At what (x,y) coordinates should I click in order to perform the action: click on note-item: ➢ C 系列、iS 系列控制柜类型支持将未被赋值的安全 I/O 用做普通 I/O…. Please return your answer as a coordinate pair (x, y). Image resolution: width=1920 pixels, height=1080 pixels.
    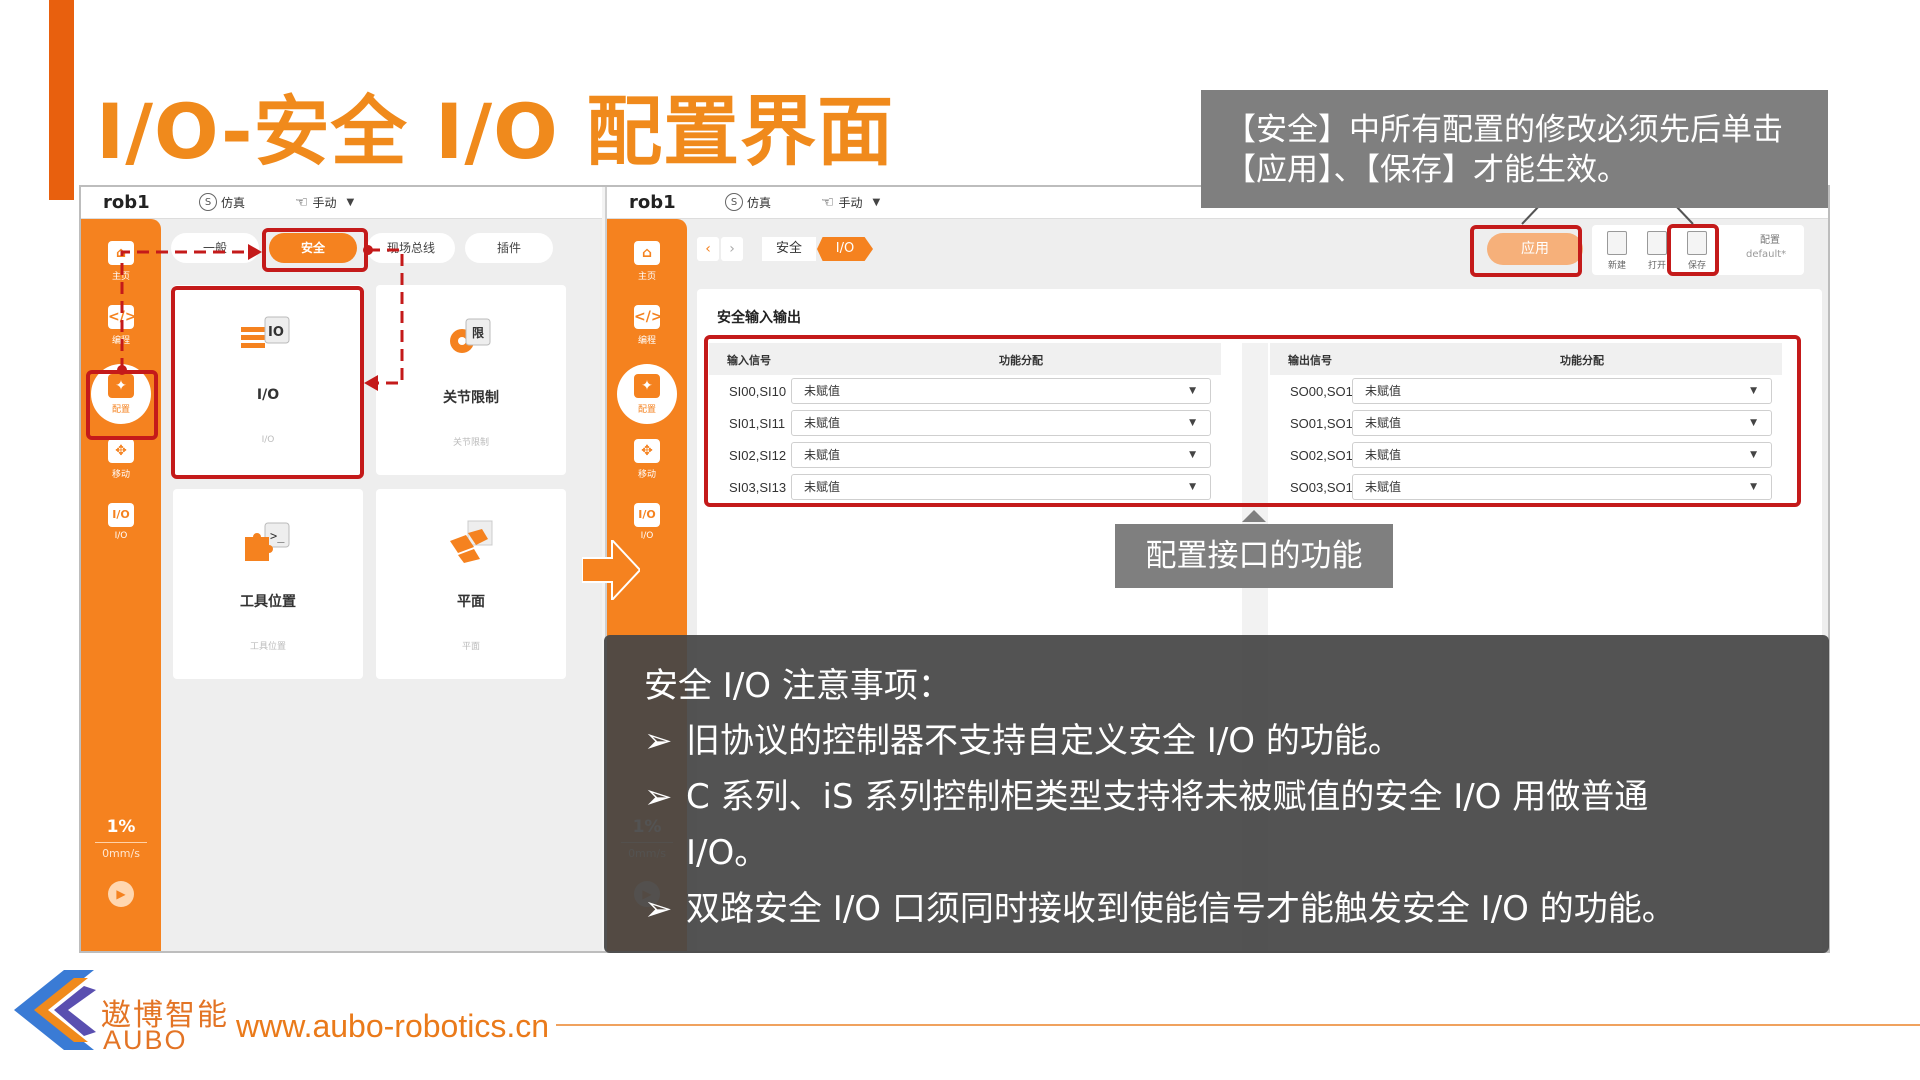
    Looking at the image, I should click on (1236, 825).